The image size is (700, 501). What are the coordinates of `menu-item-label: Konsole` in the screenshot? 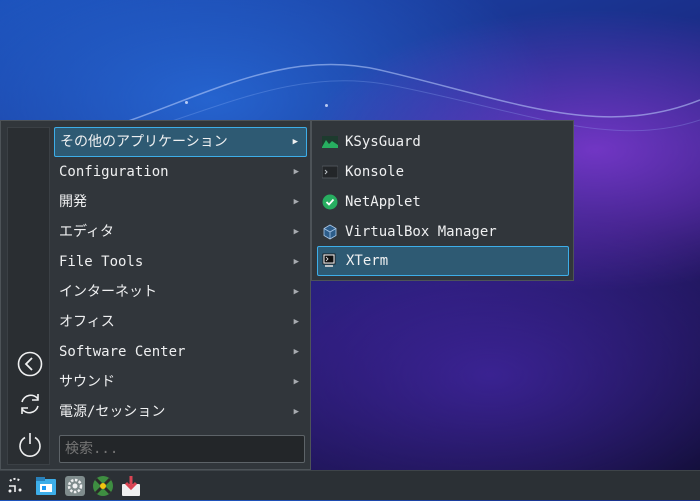 It's located at (375, 172).